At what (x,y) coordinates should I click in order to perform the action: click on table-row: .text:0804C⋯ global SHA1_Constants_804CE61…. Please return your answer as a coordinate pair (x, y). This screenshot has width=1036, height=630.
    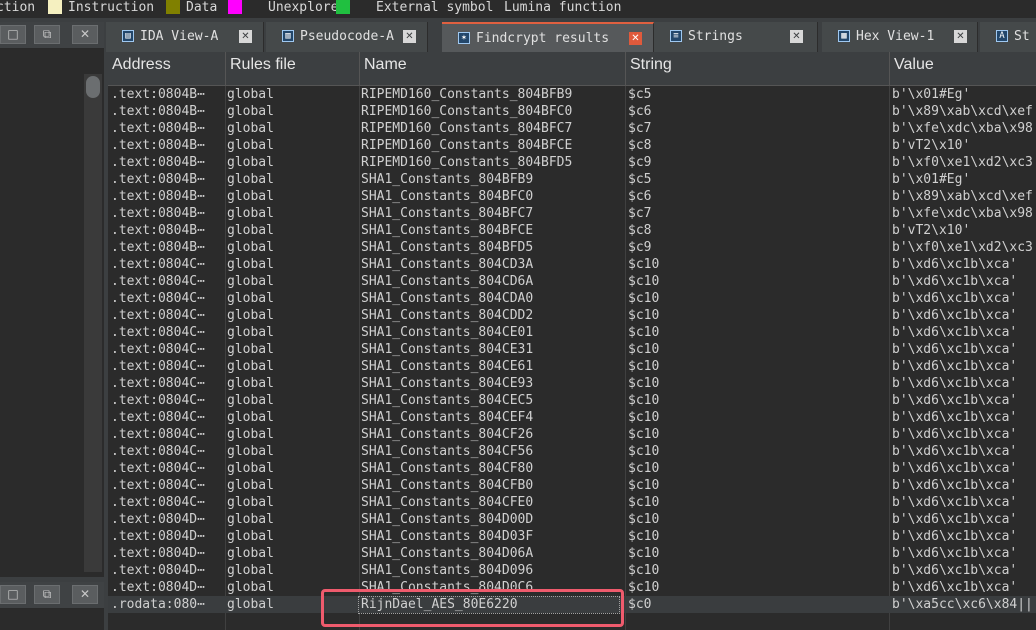
    Looking at the image, I should click on (572, 366).